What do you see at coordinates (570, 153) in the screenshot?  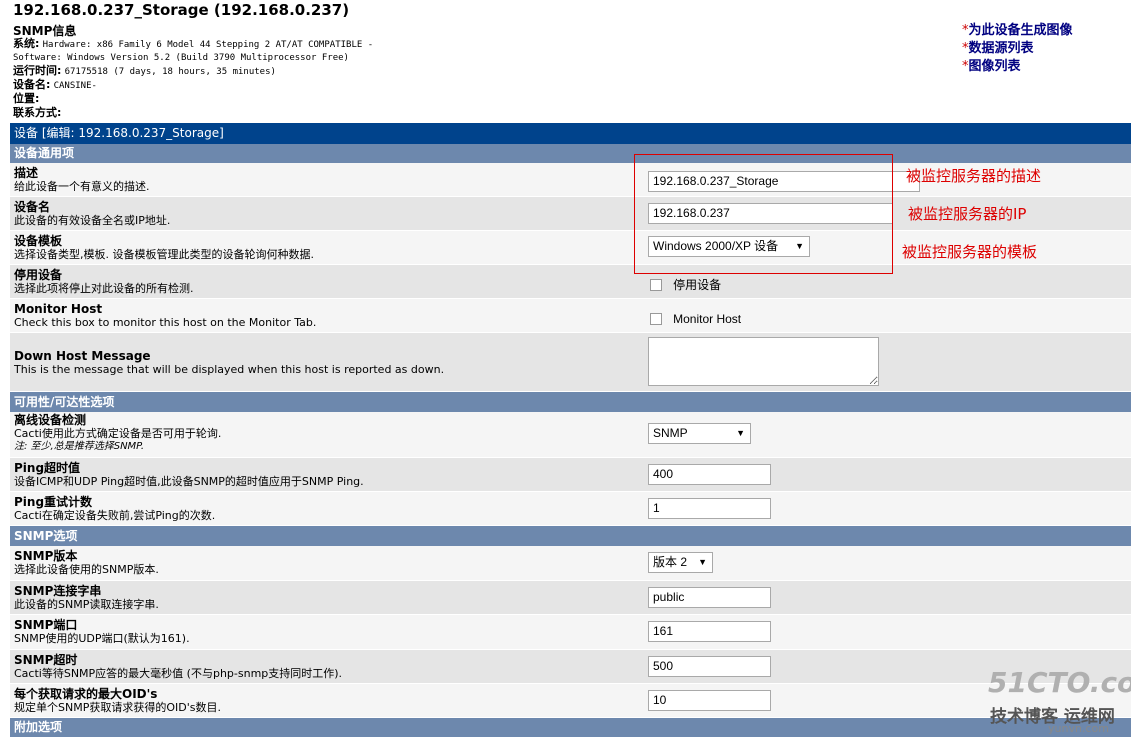 I see `section-general: 设备通用项` at bounding box center [570, 153].